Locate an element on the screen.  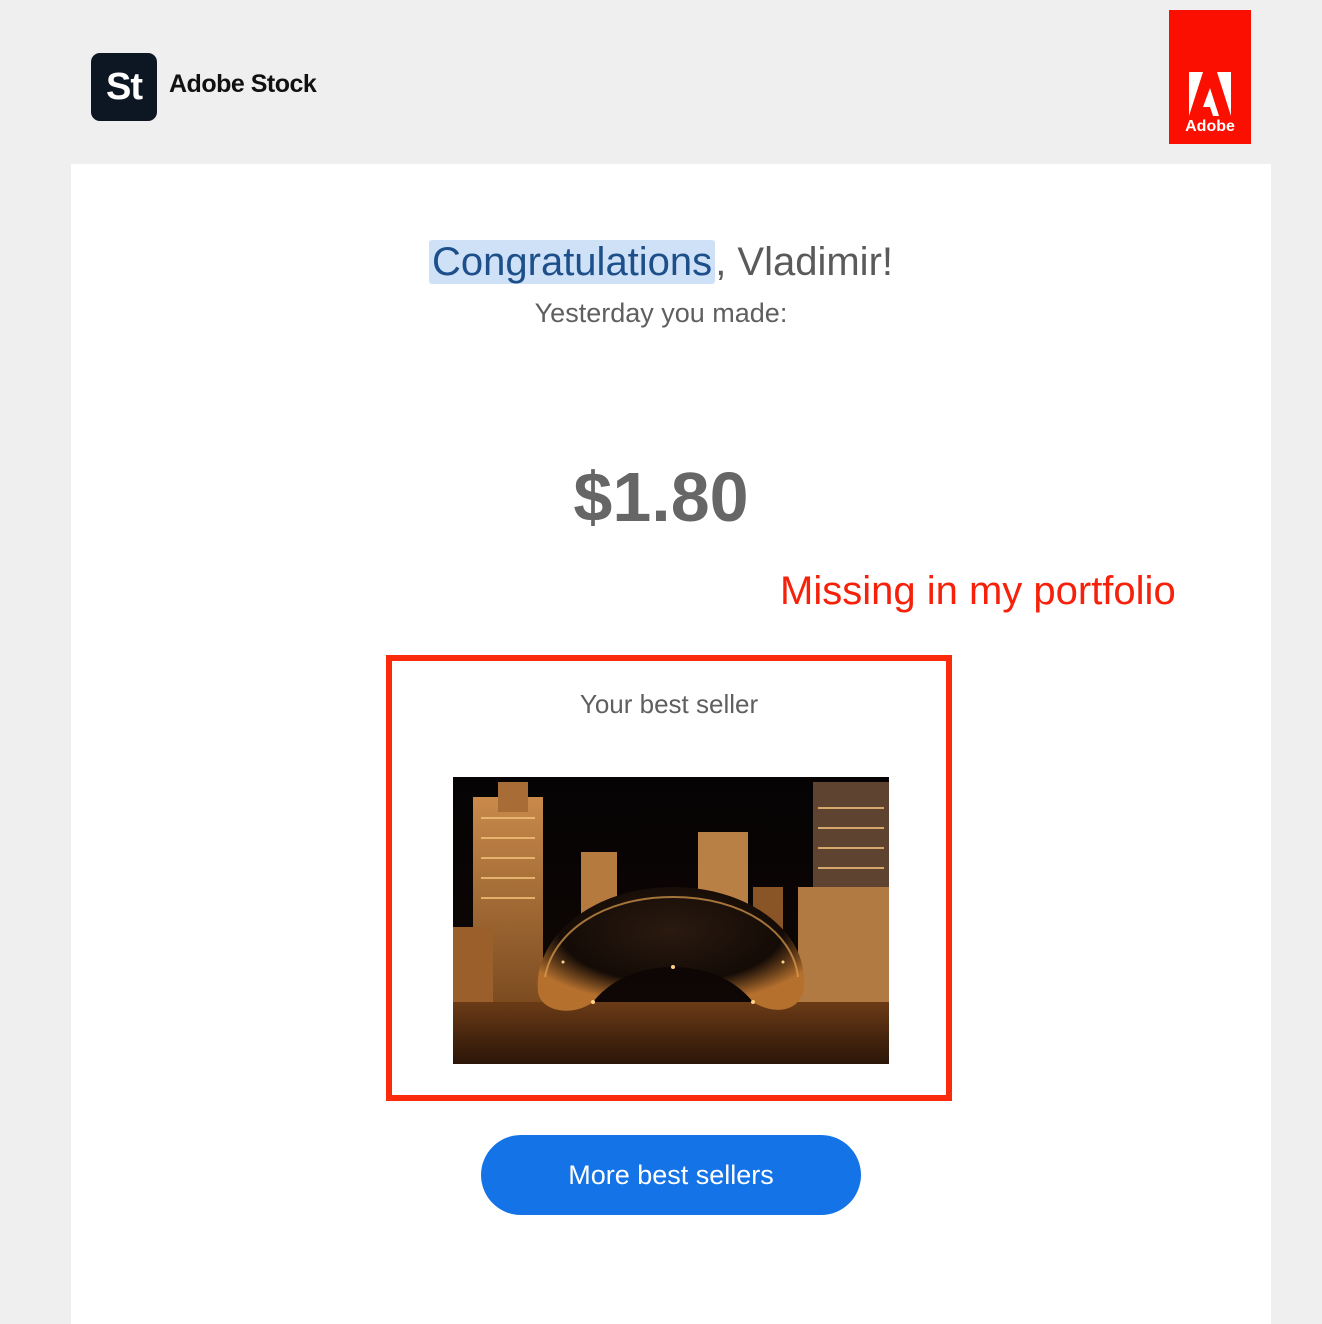
adobe-badge: Adobe is located at coordinates (1210, 77).